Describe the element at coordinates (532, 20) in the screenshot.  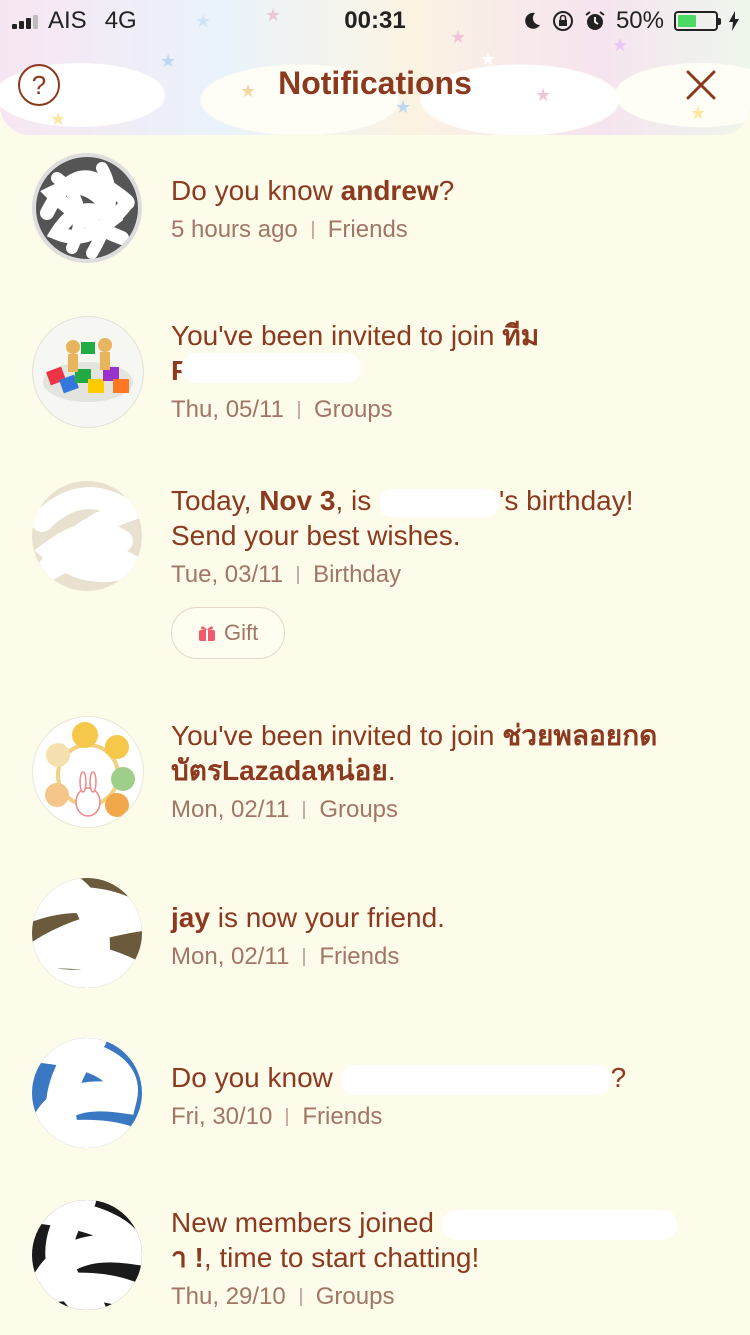
I see `moon-icon` at that location.